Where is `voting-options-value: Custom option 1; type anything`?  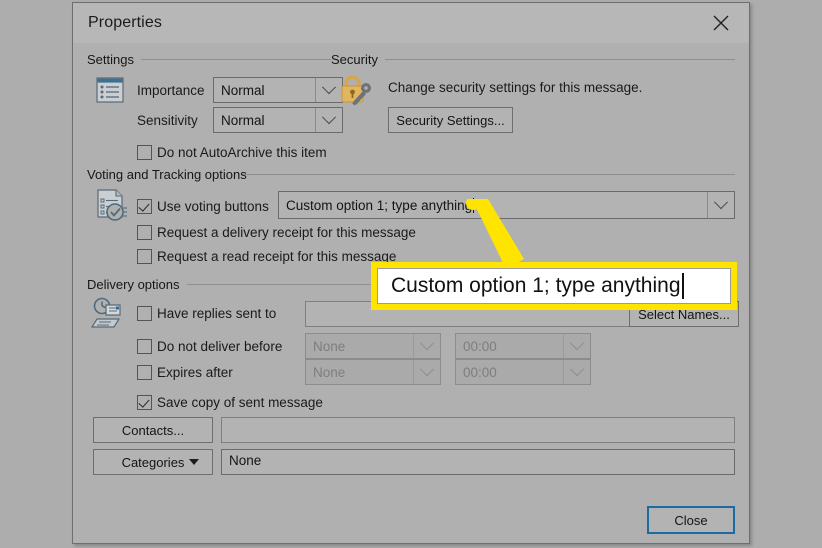
voting-options-value: Custom option 1; type anything is located at coordinates (379, 205).